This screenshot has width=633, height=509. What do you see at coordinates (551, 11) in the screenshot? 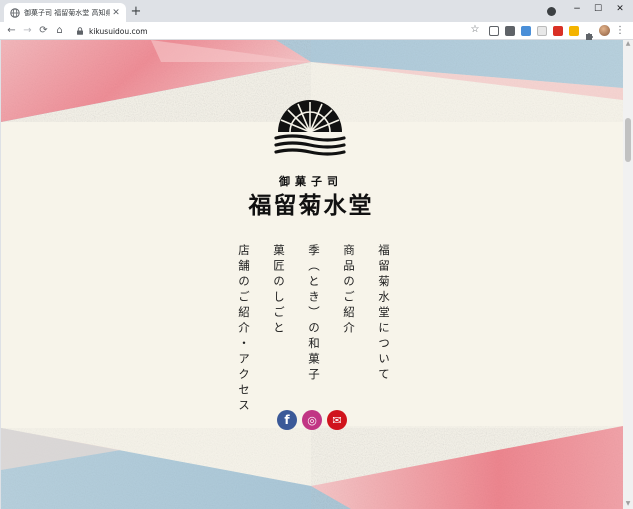
I see `record-icon` at bounding box center [551, 11].